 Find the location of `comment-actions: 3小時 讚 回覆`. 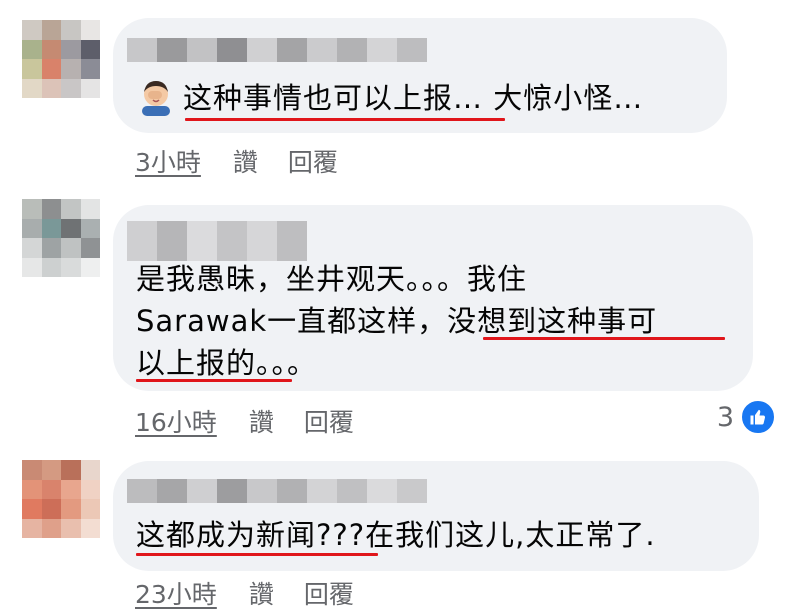

comment-actions: 3小時 讚 回覆 is located at coordinates (236, 161).